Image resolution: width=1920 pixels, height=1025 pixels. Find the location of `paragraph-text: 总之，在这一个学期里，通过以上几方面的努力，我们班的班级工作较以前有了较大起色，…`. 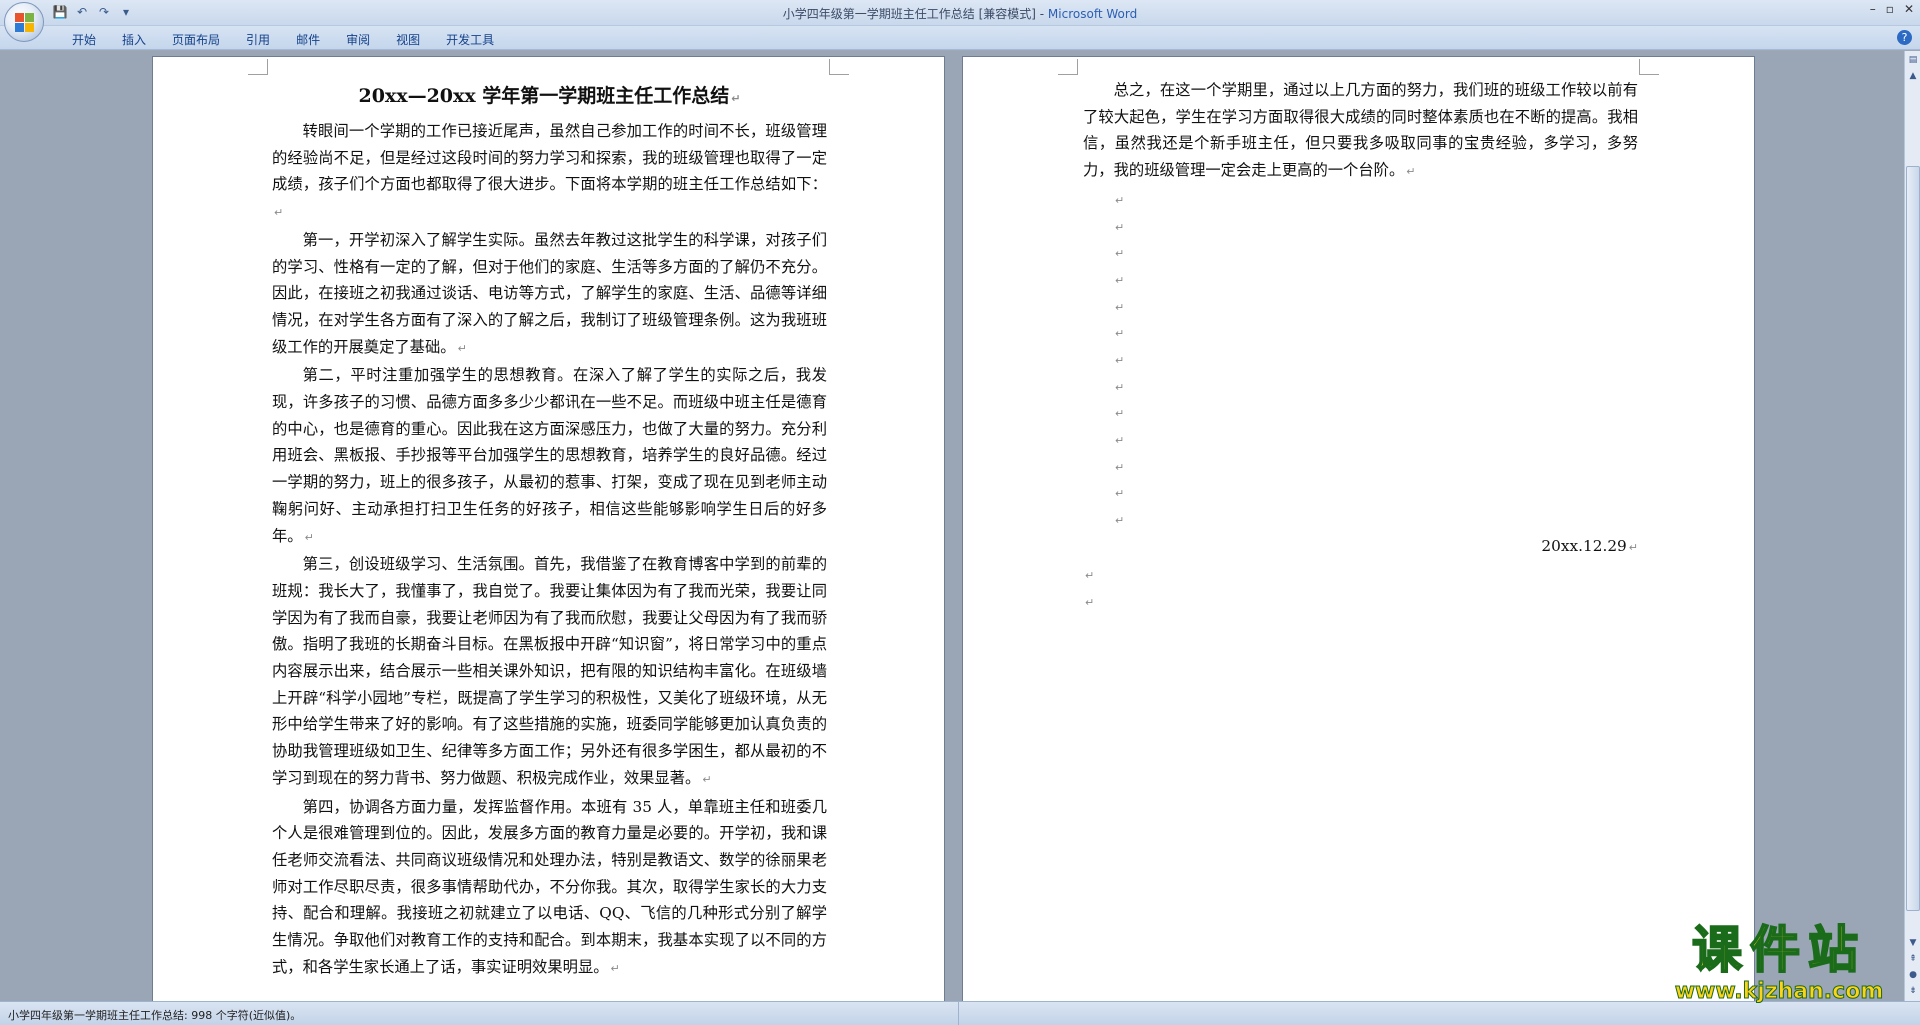

paragraph-text: 总之，在这一个学期里，通过以上几方面的努力，我们班的班级工作较以前有了较大起色，… is located at coordinates (1360, 130).